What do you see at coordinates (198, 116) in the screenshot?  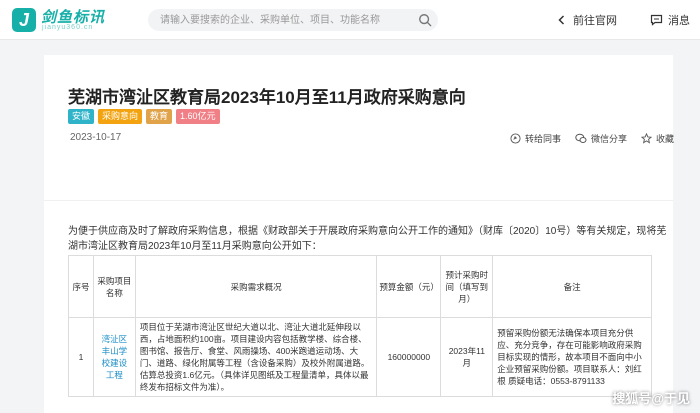 I see `tag-amount: 1.60亿元` at bounding box center [198, 116].